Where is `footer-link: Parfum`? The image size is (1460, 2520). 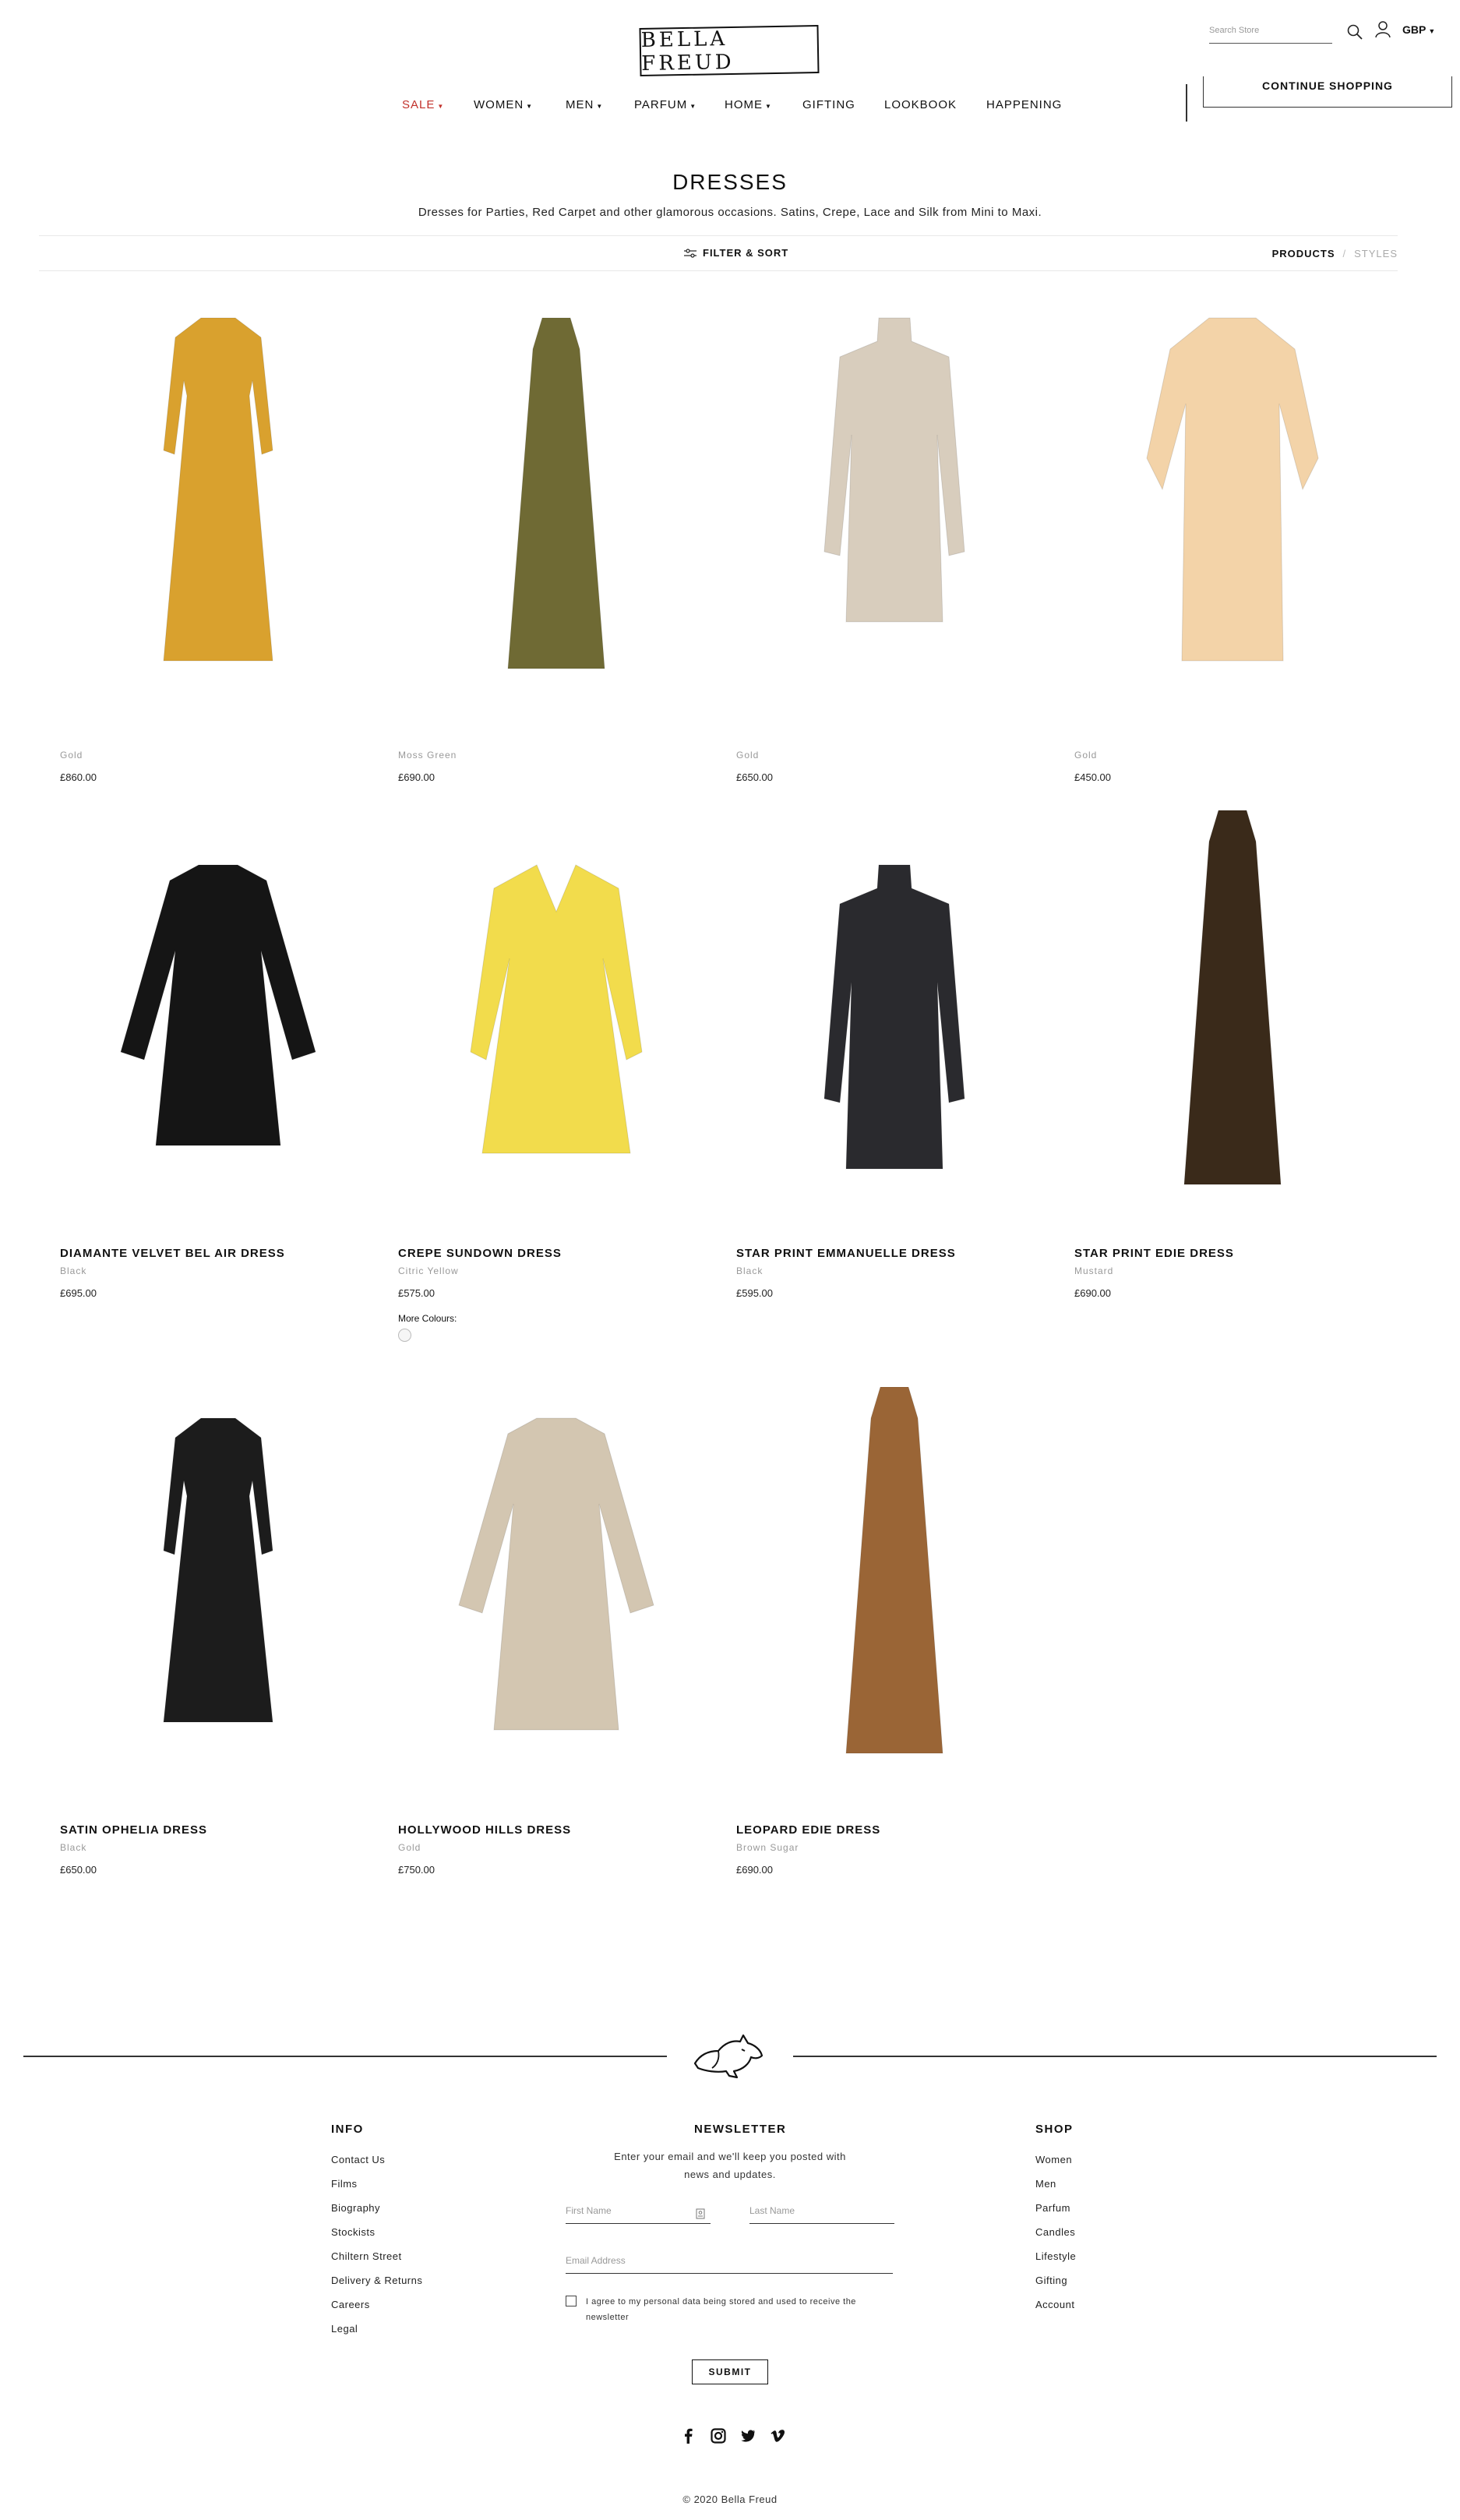 footer-link: Parfum is located at coordinates (1055, 2214).